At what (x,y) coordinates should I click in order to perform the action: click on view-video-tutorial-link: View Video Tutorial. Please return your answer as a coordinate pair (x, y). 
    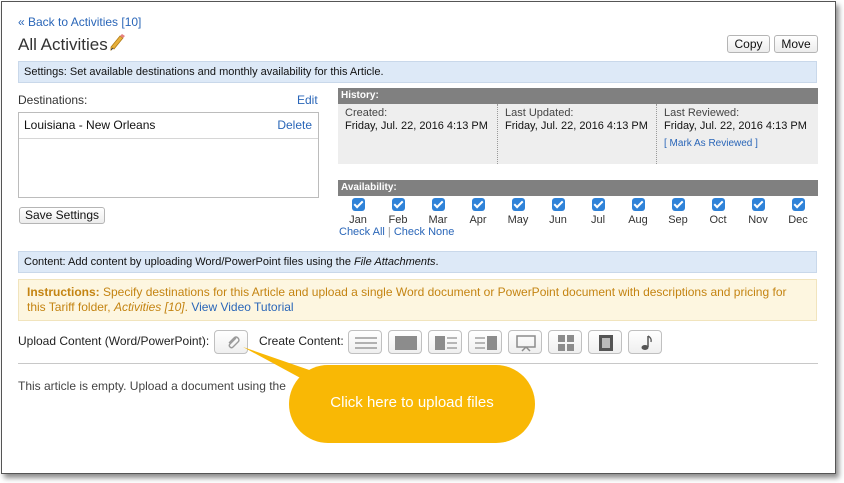
    Looking at the image, I should click on (242, 307).